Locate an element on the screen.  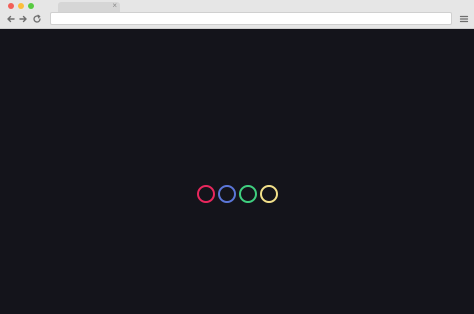
ring-blue-icon is located at coordinates (227, 194).